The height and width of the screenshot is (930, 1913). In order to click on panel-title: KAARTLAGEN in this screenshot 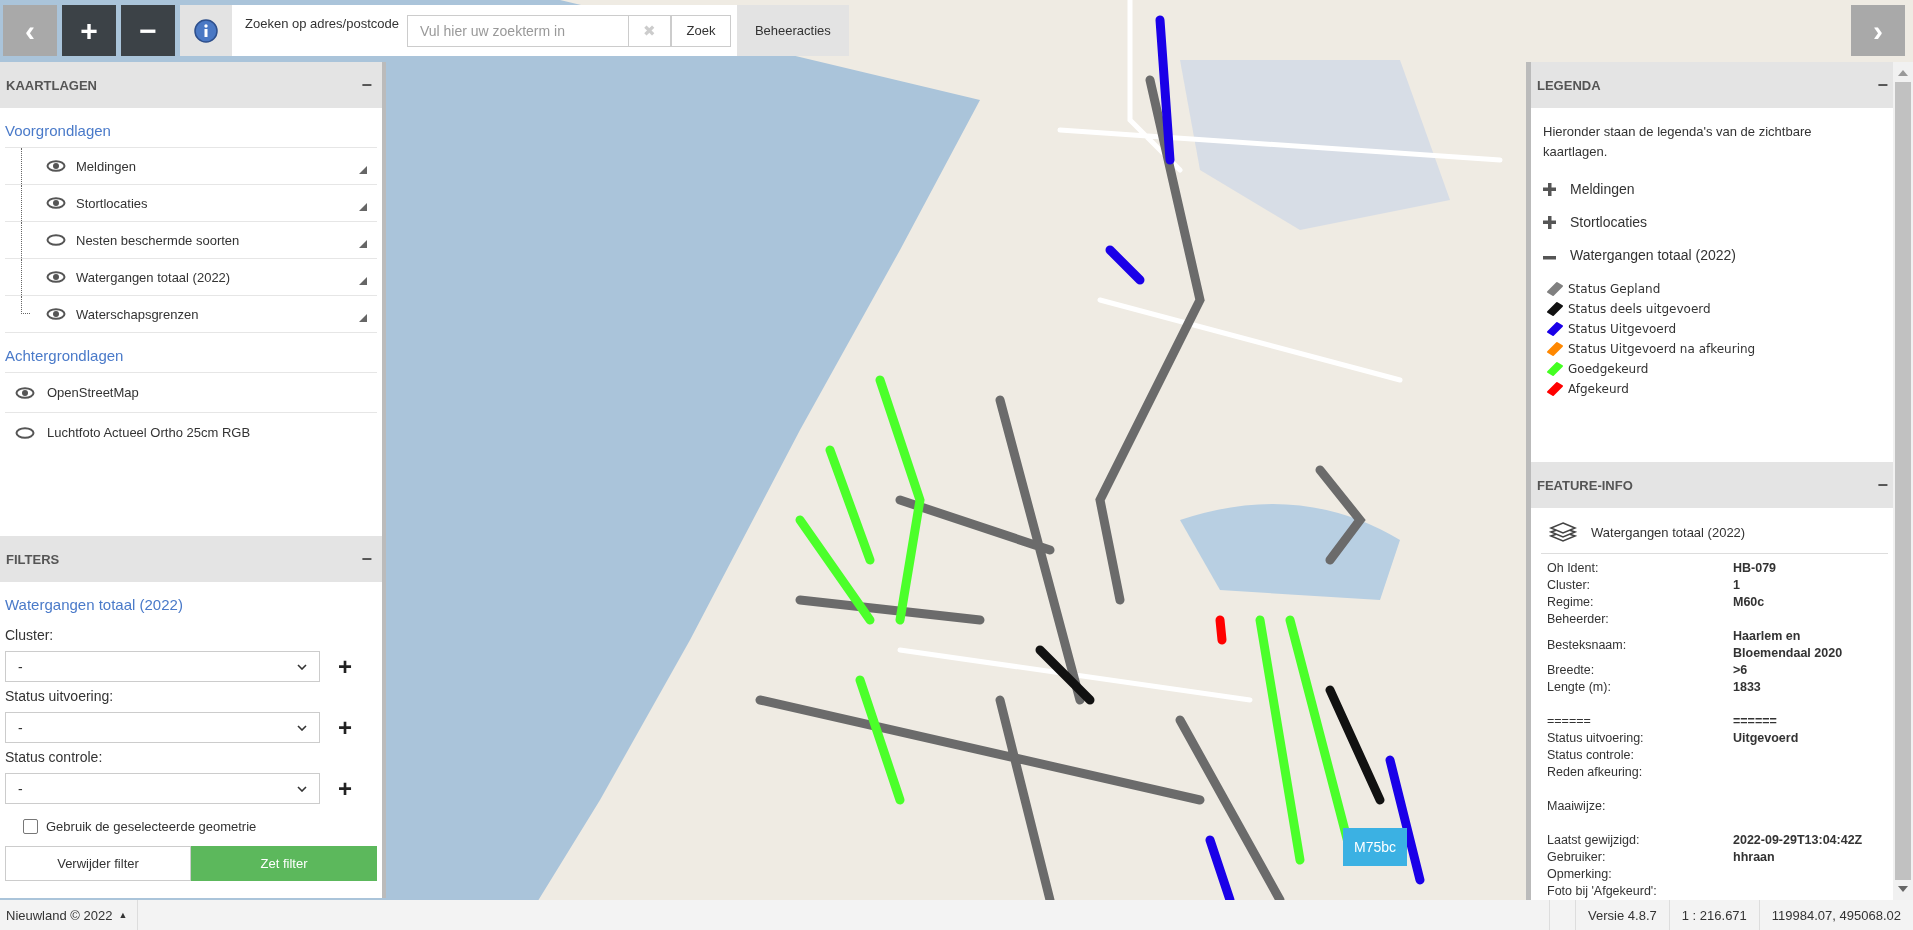, I will do `click(51, 85)`.